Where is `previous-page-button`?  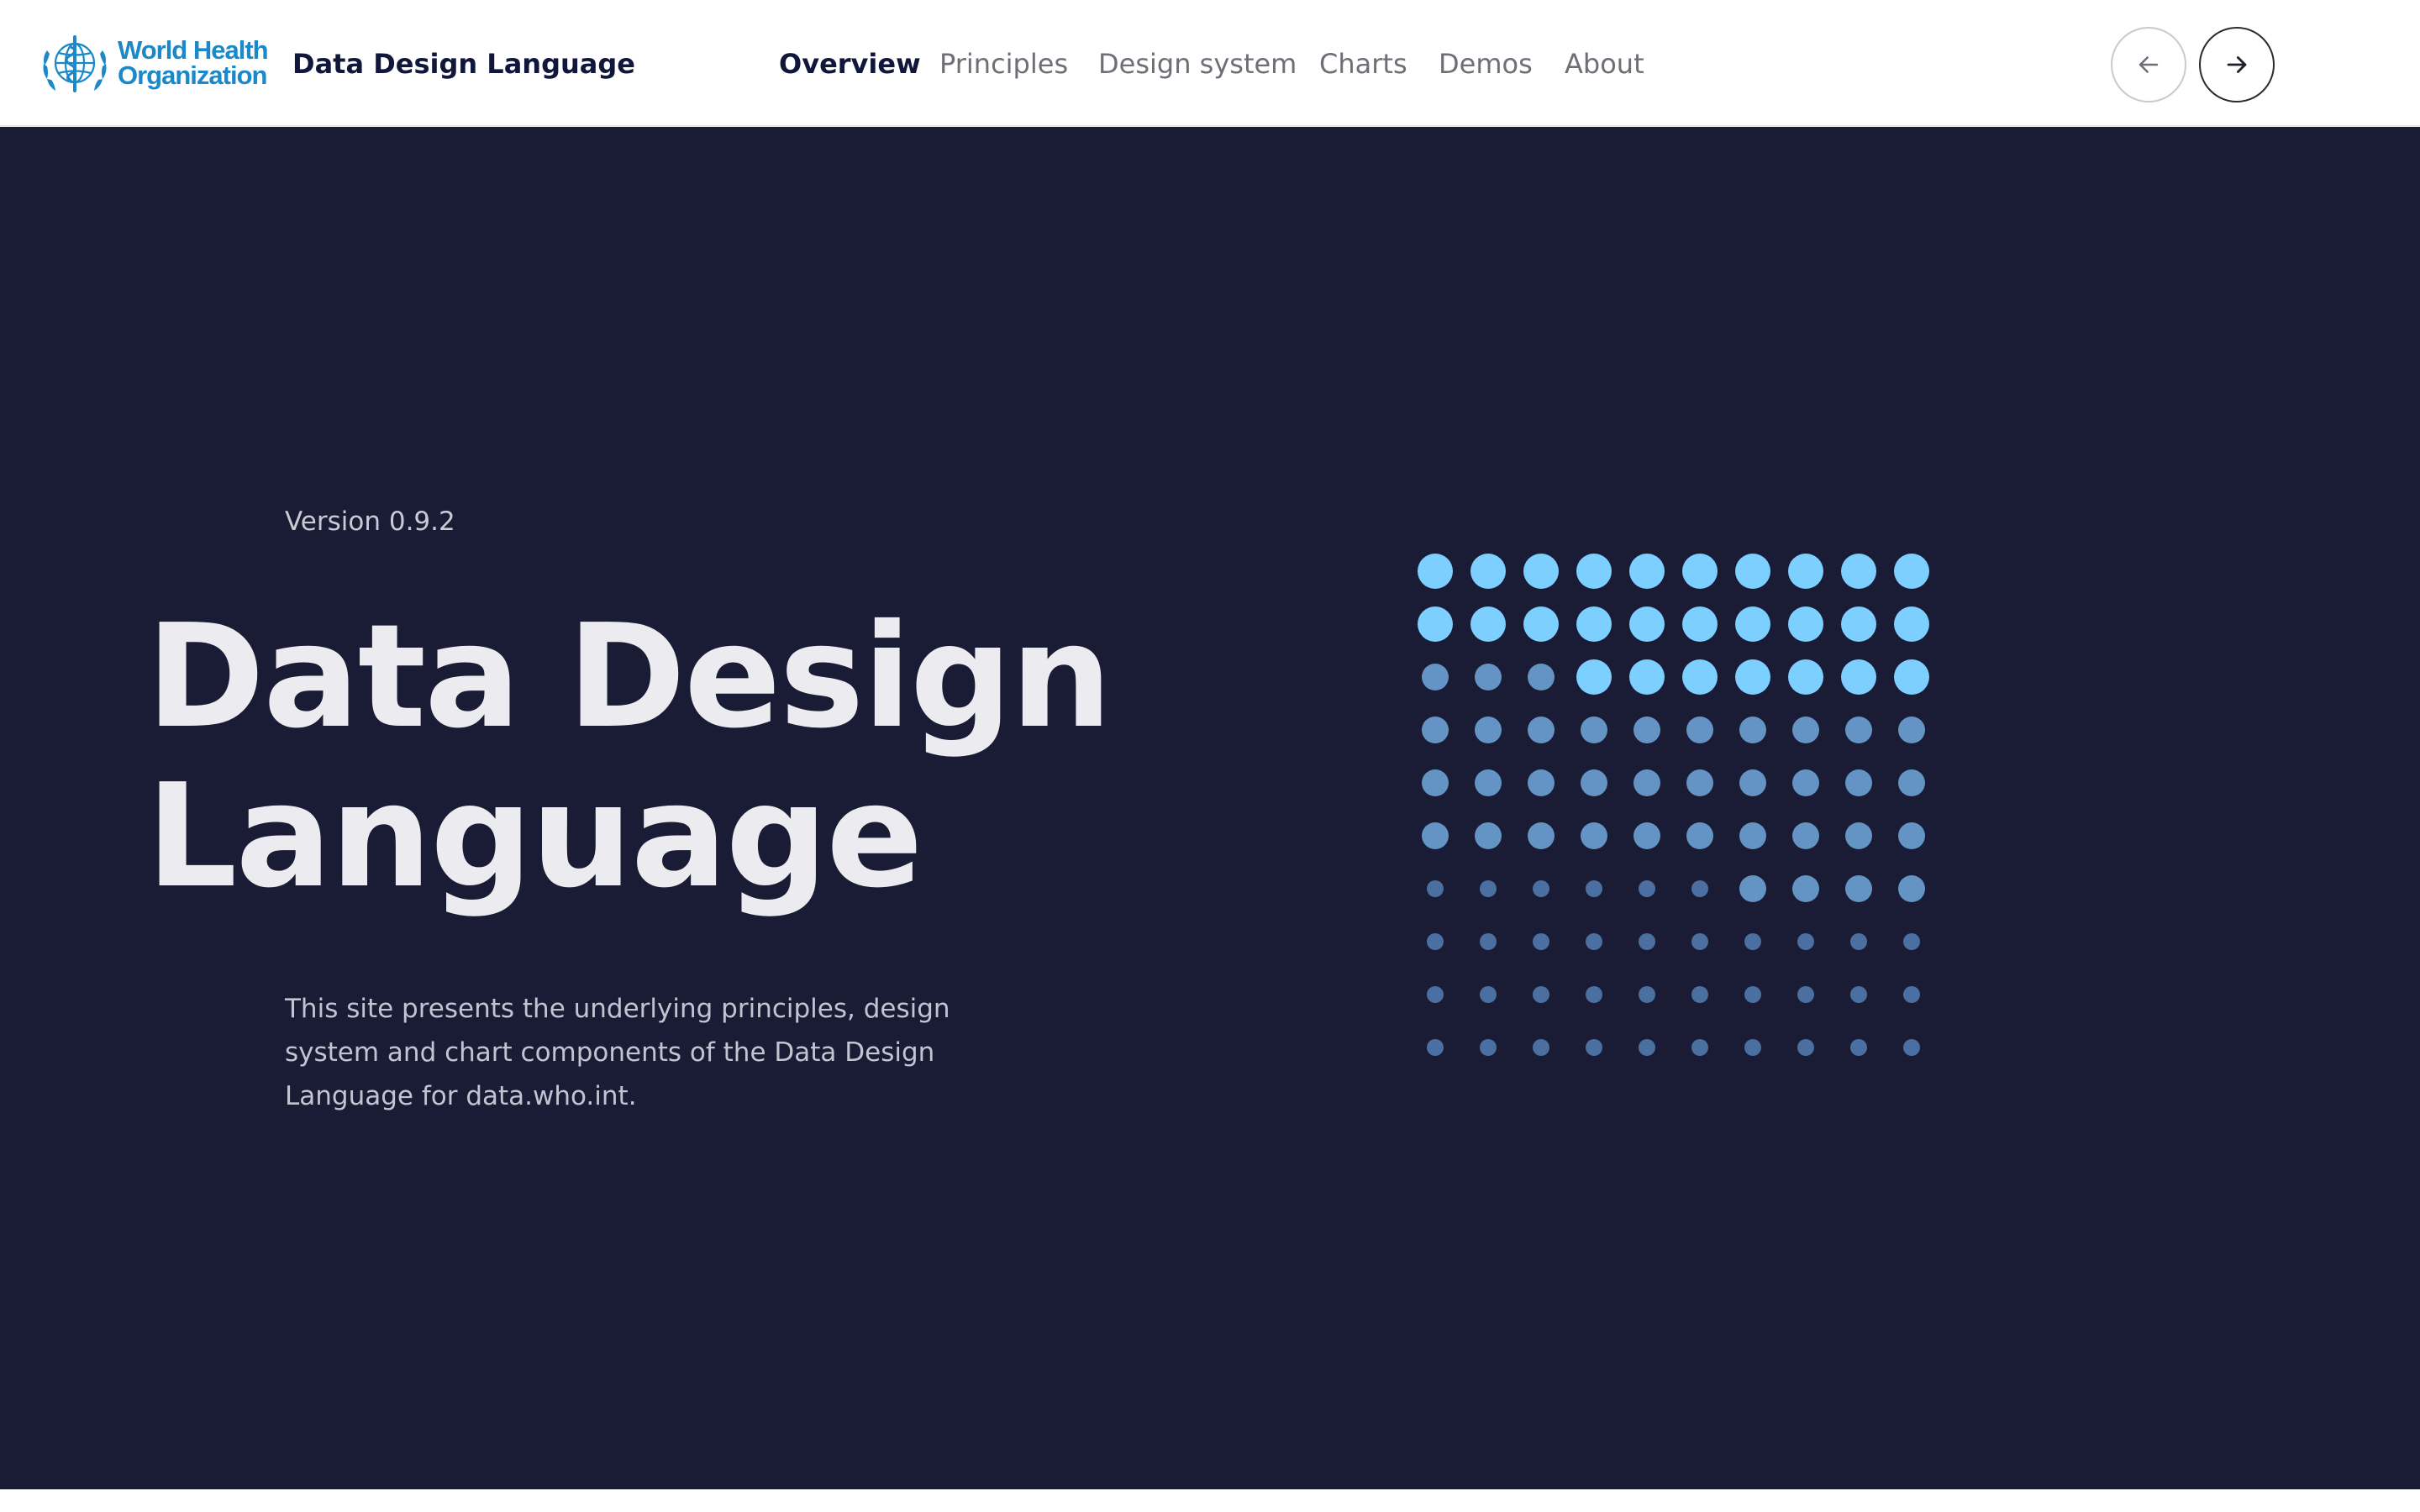
previous-page-button is located at coordinates (2148, 64).